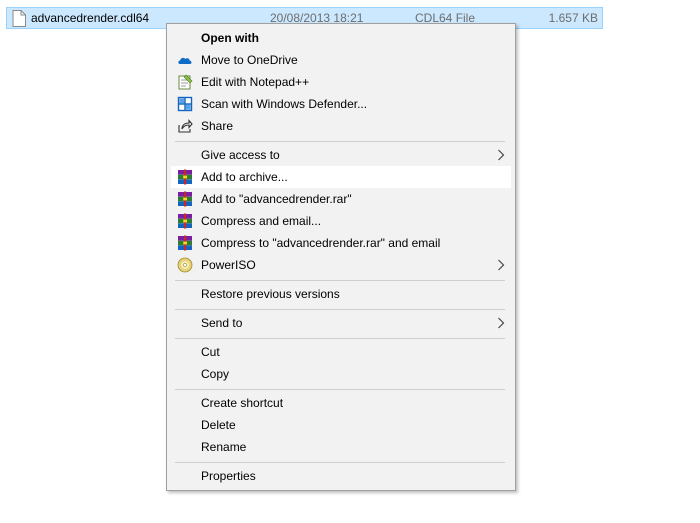 The height and width of the screenshot is (523, 700). I want to click on notepad-plus-plus-icon, so click(185, 82).